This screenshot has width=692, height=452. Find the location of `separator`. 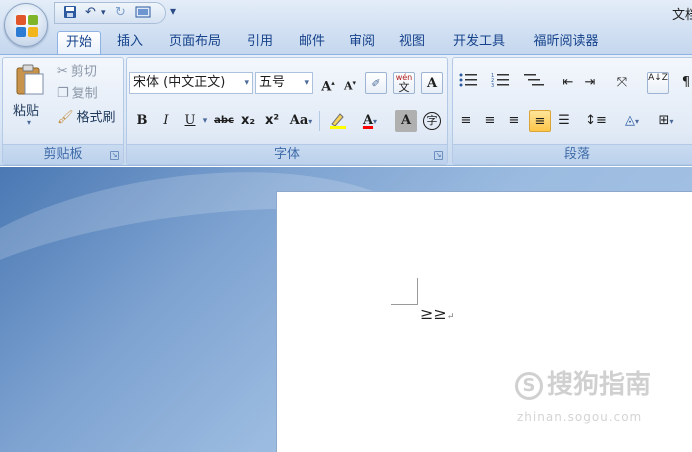

separator is located at coordinates (319, 121).